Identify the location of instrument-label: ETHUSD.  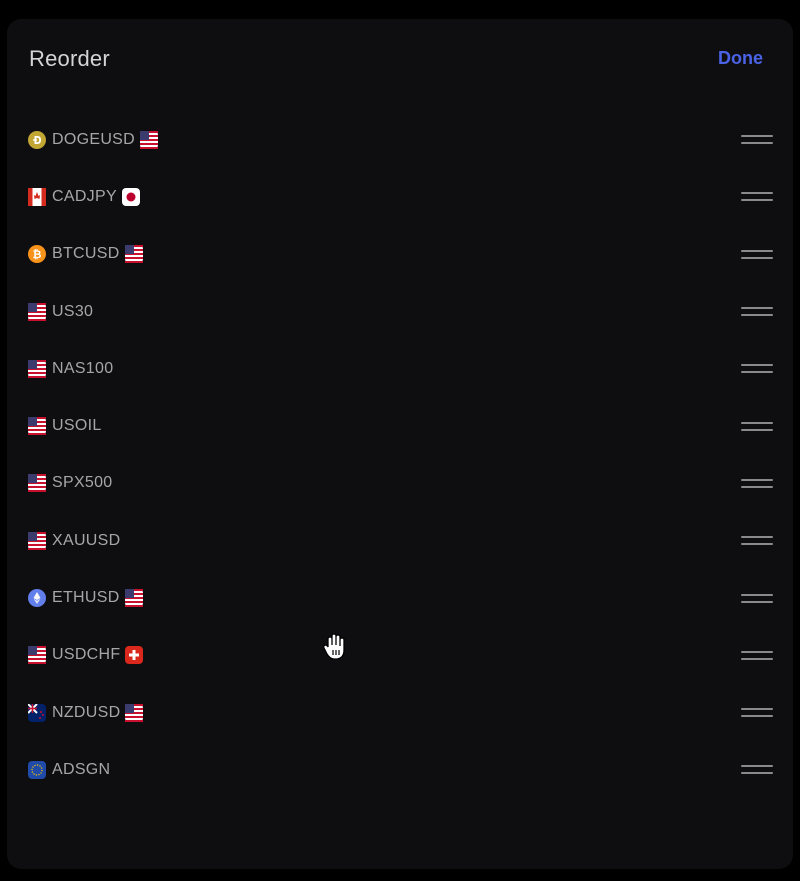
(85, 598).